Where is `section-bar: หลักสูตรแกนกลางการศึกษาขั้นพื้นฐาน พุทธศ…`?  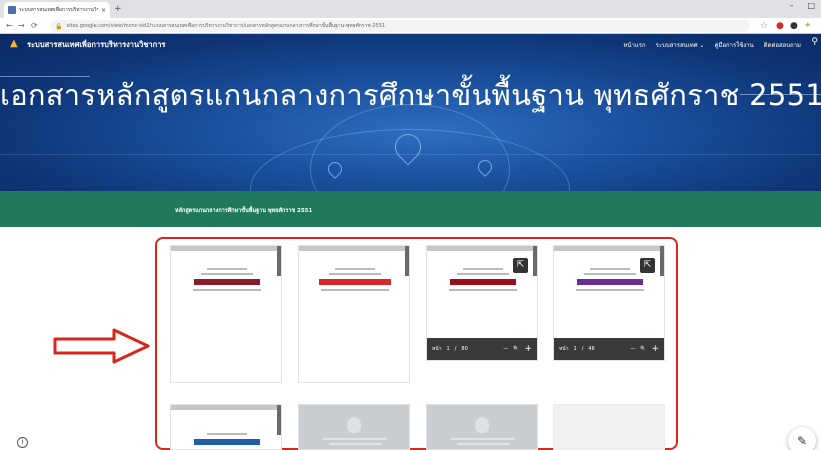 section-bar: หลักสูตรแกนกลางการศึกษาขั้นพื้นฐาน พุทธศ… is located at coordinates (410, 209).